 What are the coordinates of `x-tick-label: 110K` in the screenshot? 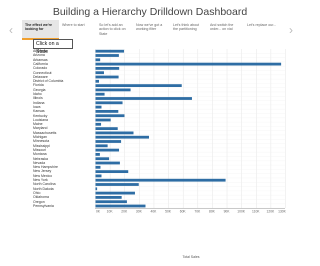 It's located at (256, 211).